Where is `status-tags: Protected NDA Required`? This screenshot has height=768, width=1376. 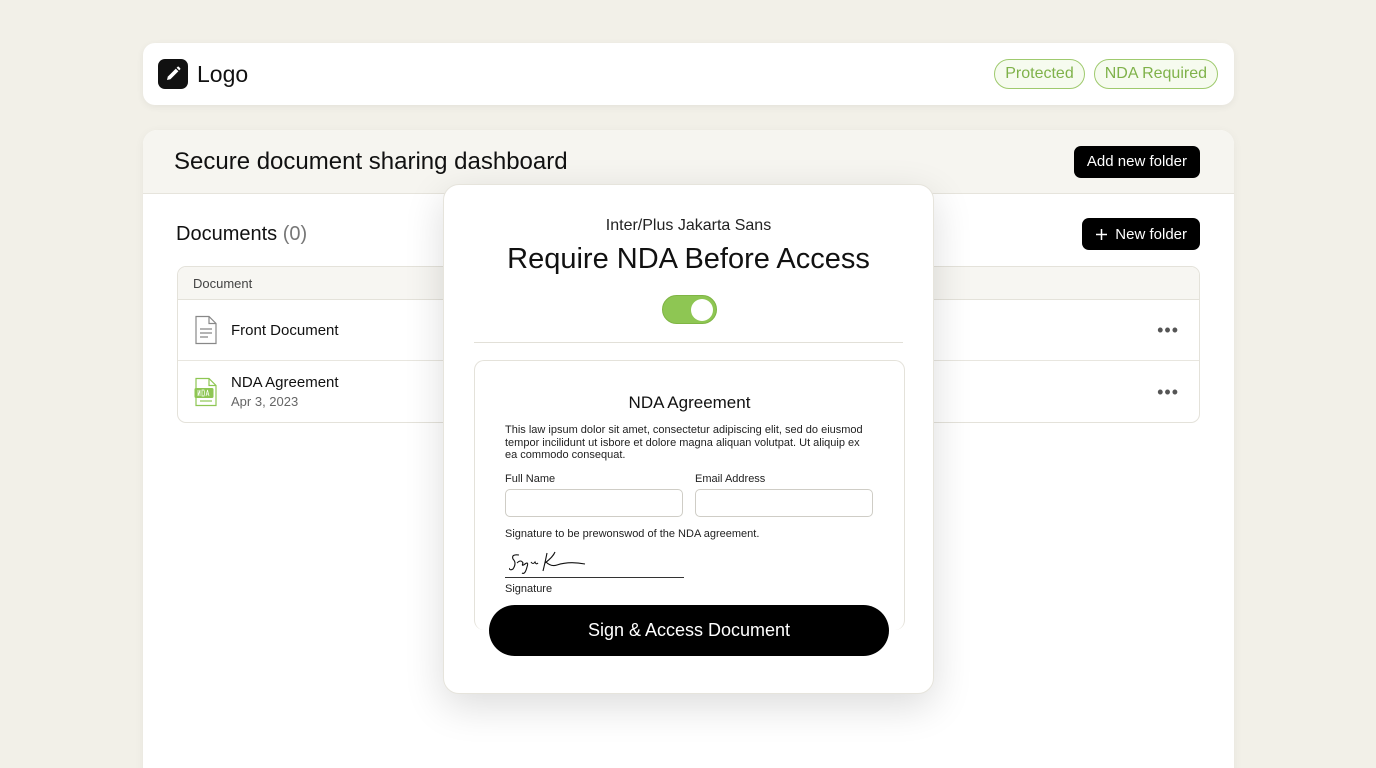 status-tags: Protected NDA Required is located at coordinates (1106, 74).